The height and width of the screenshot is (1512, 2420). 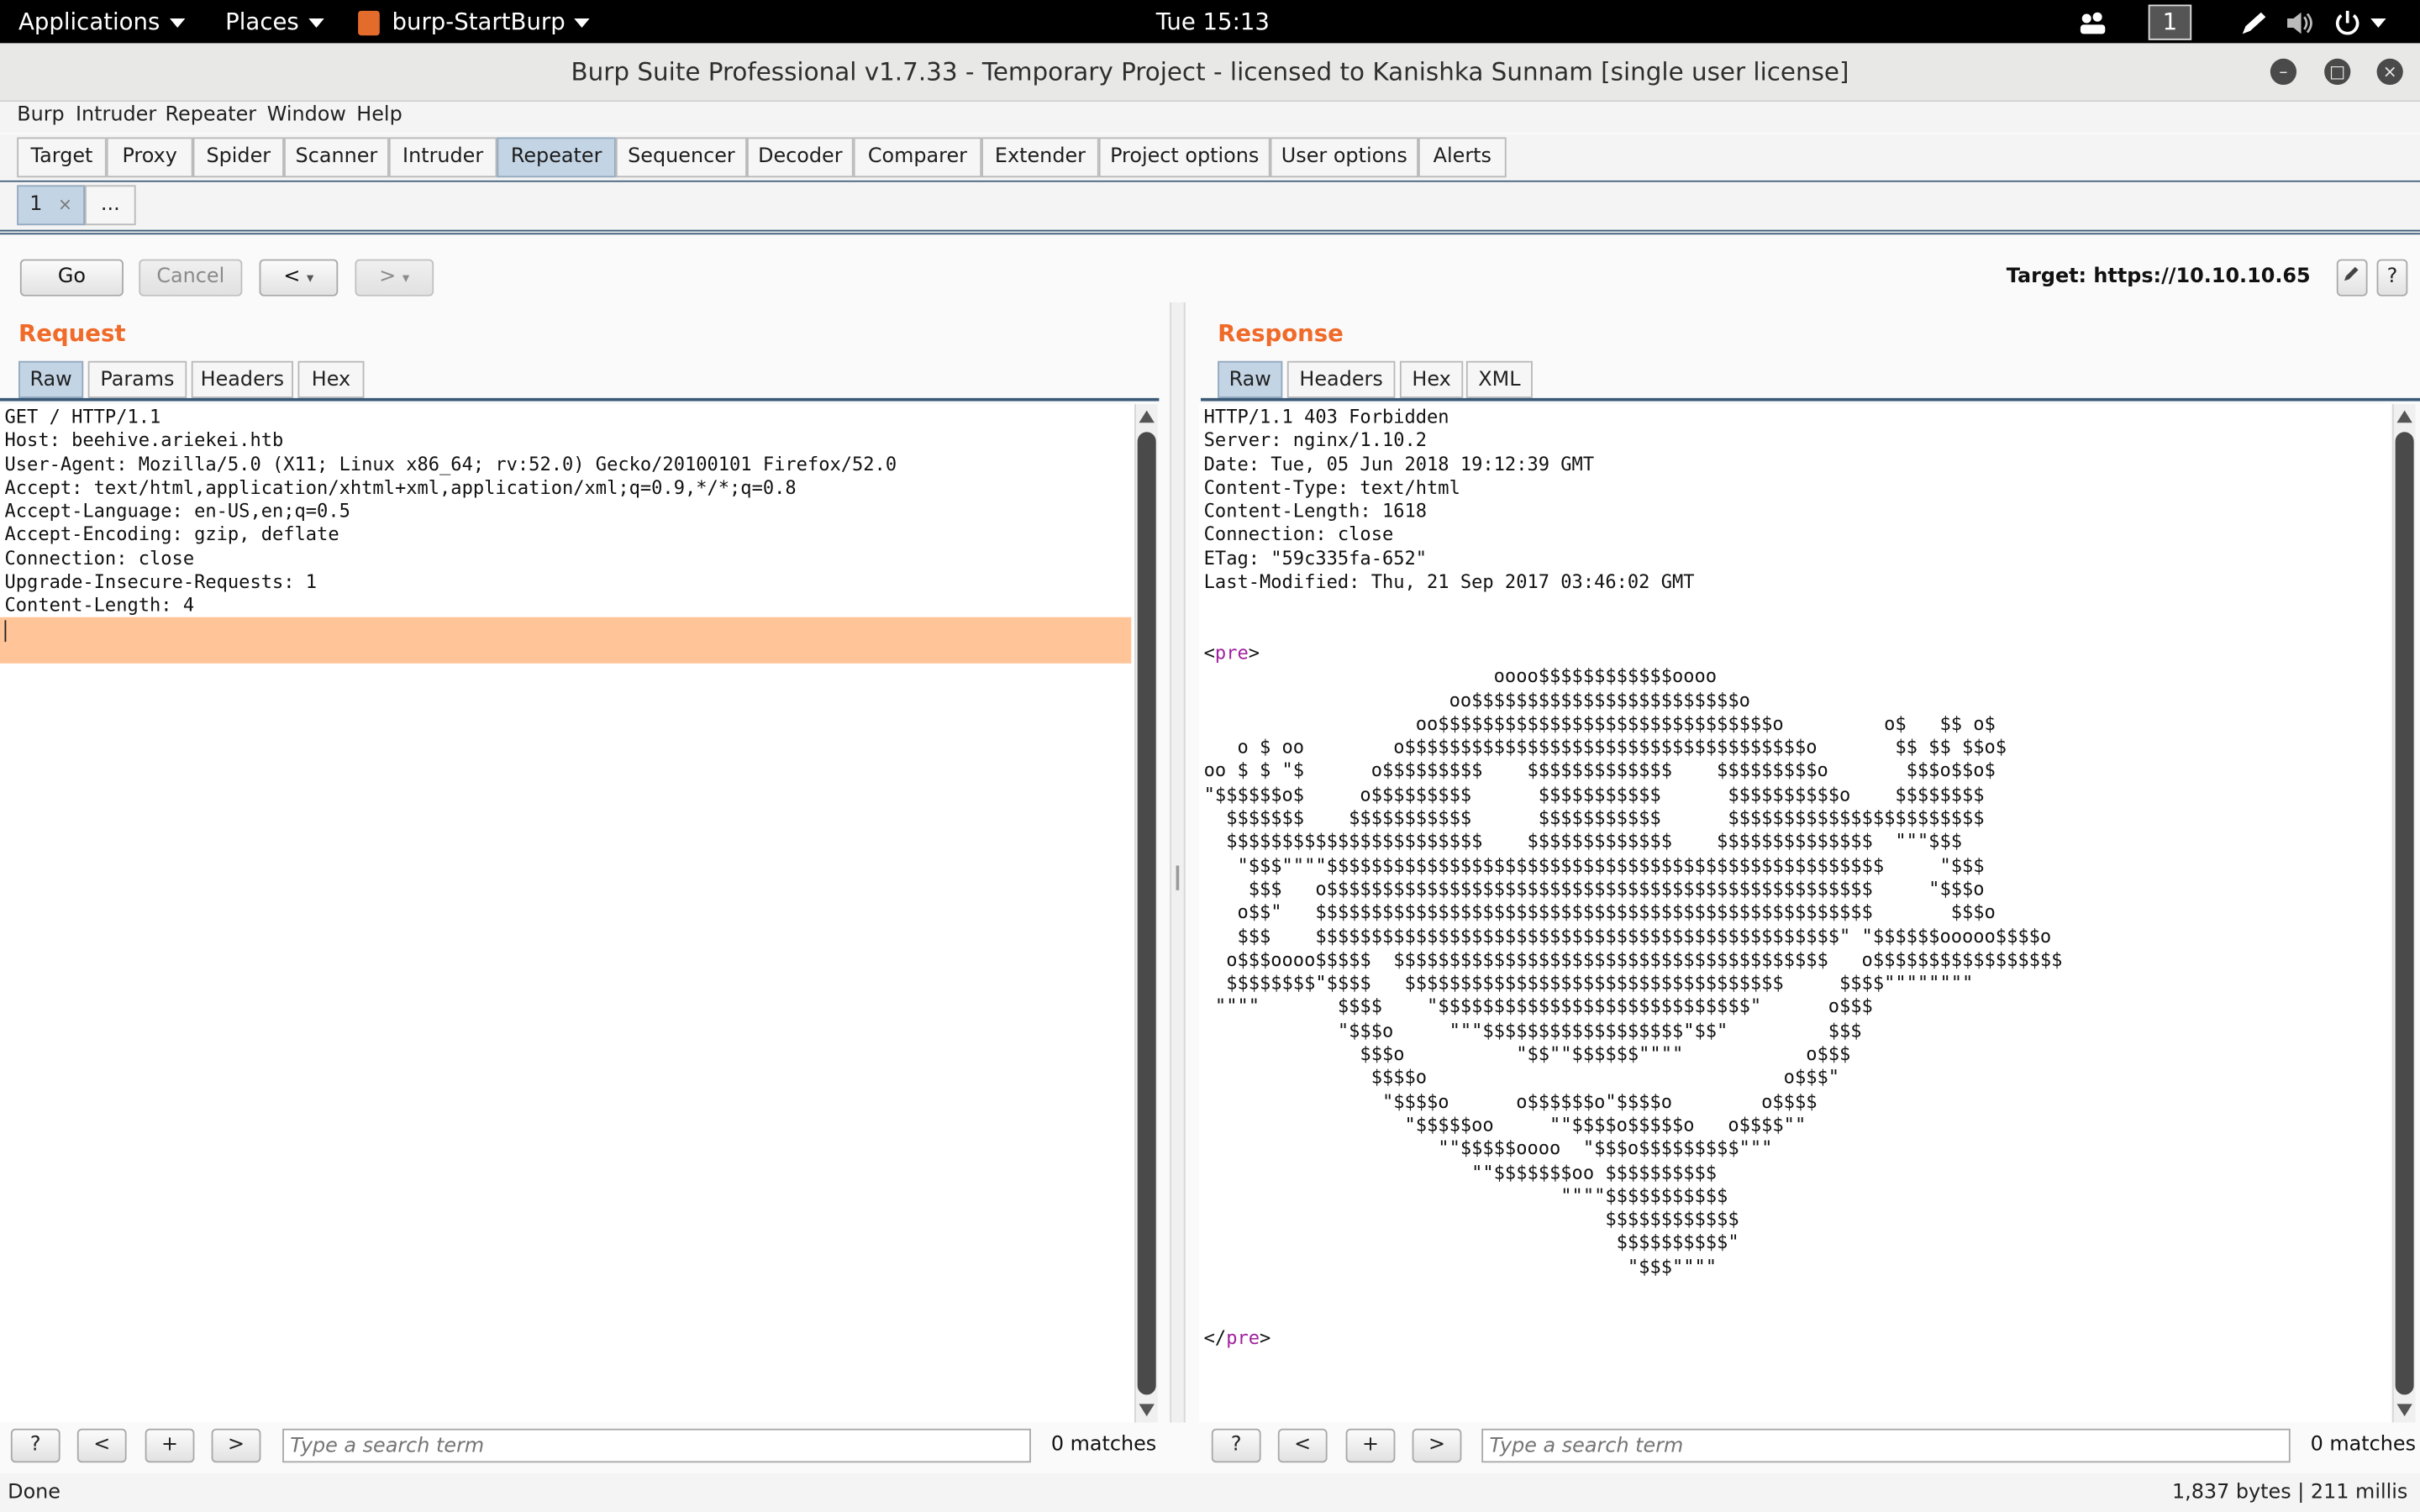 I want to click on close-button: ×, so click(x=2390, y=72).